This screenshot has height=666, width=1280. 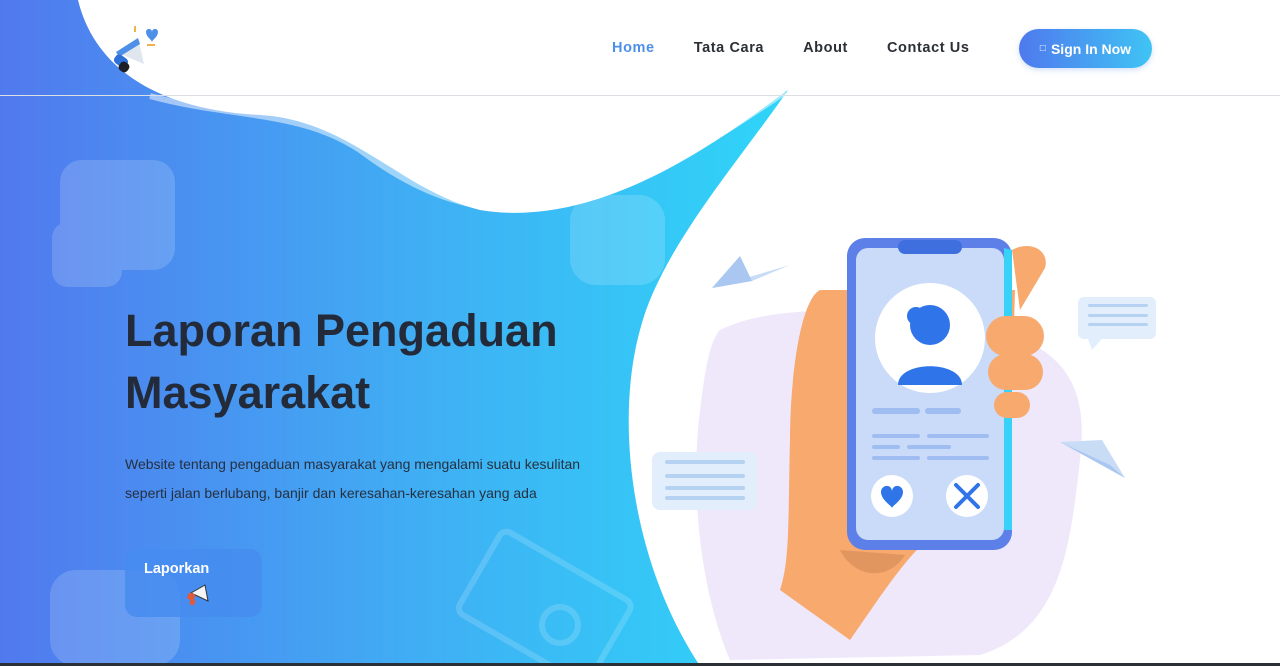 What do you see at coordinates (193, 583) in the screenshot?
I see `laporkan-button: Laporkan` at bounding box center [193, 583].